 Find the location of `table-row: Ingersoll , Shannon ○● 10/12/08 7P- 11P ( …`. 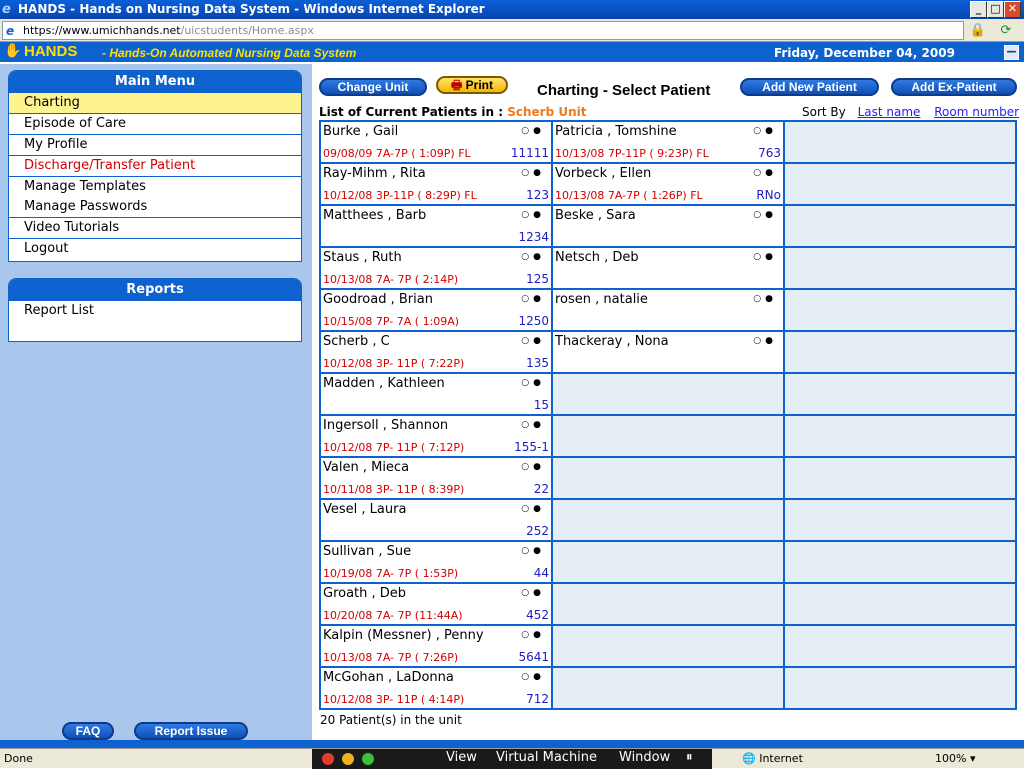

table-row: Ingersoll , Shannon ○● 10/12/08 7P- 11P ( … is located at coordinates (669, 437).